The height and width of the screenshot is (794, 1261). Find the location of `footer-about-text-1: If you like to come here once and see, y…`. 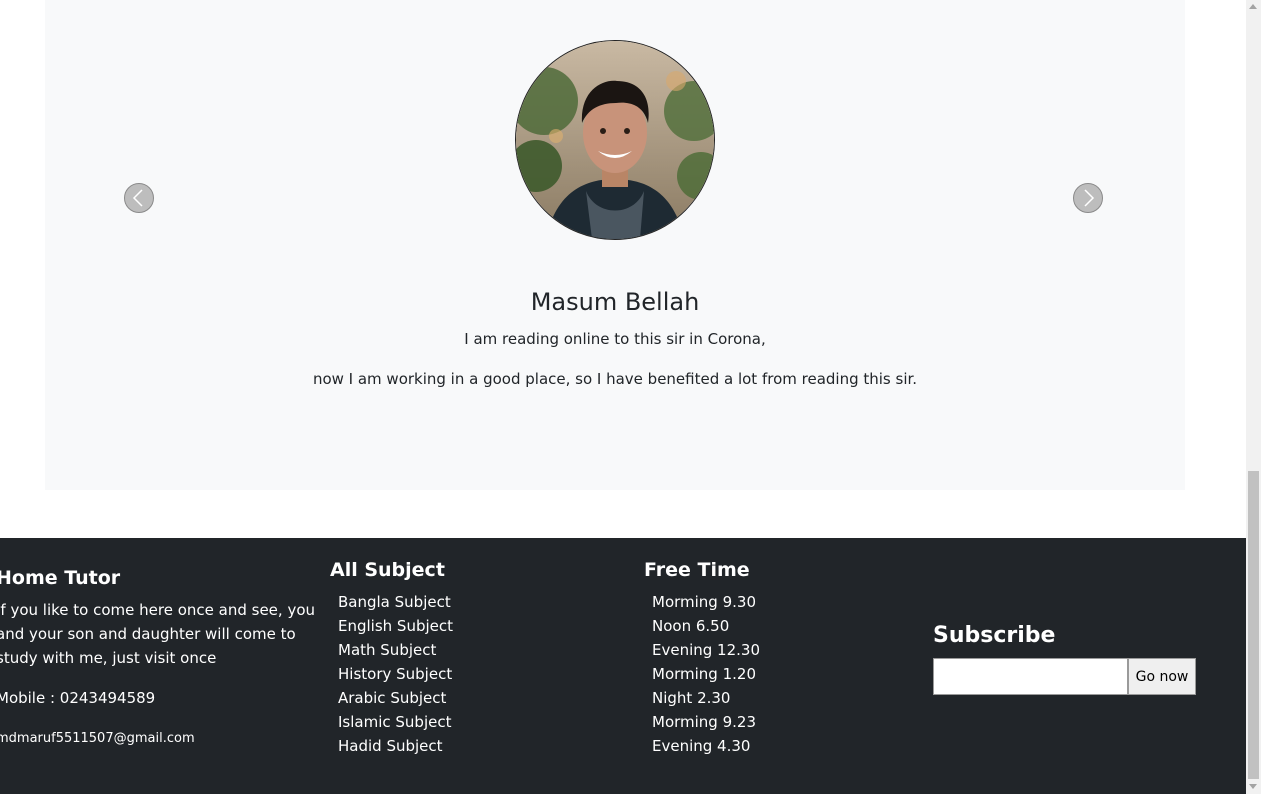

footer-about-text-1: If you like to come here once and see, y… is located at coordinates (157, 610).